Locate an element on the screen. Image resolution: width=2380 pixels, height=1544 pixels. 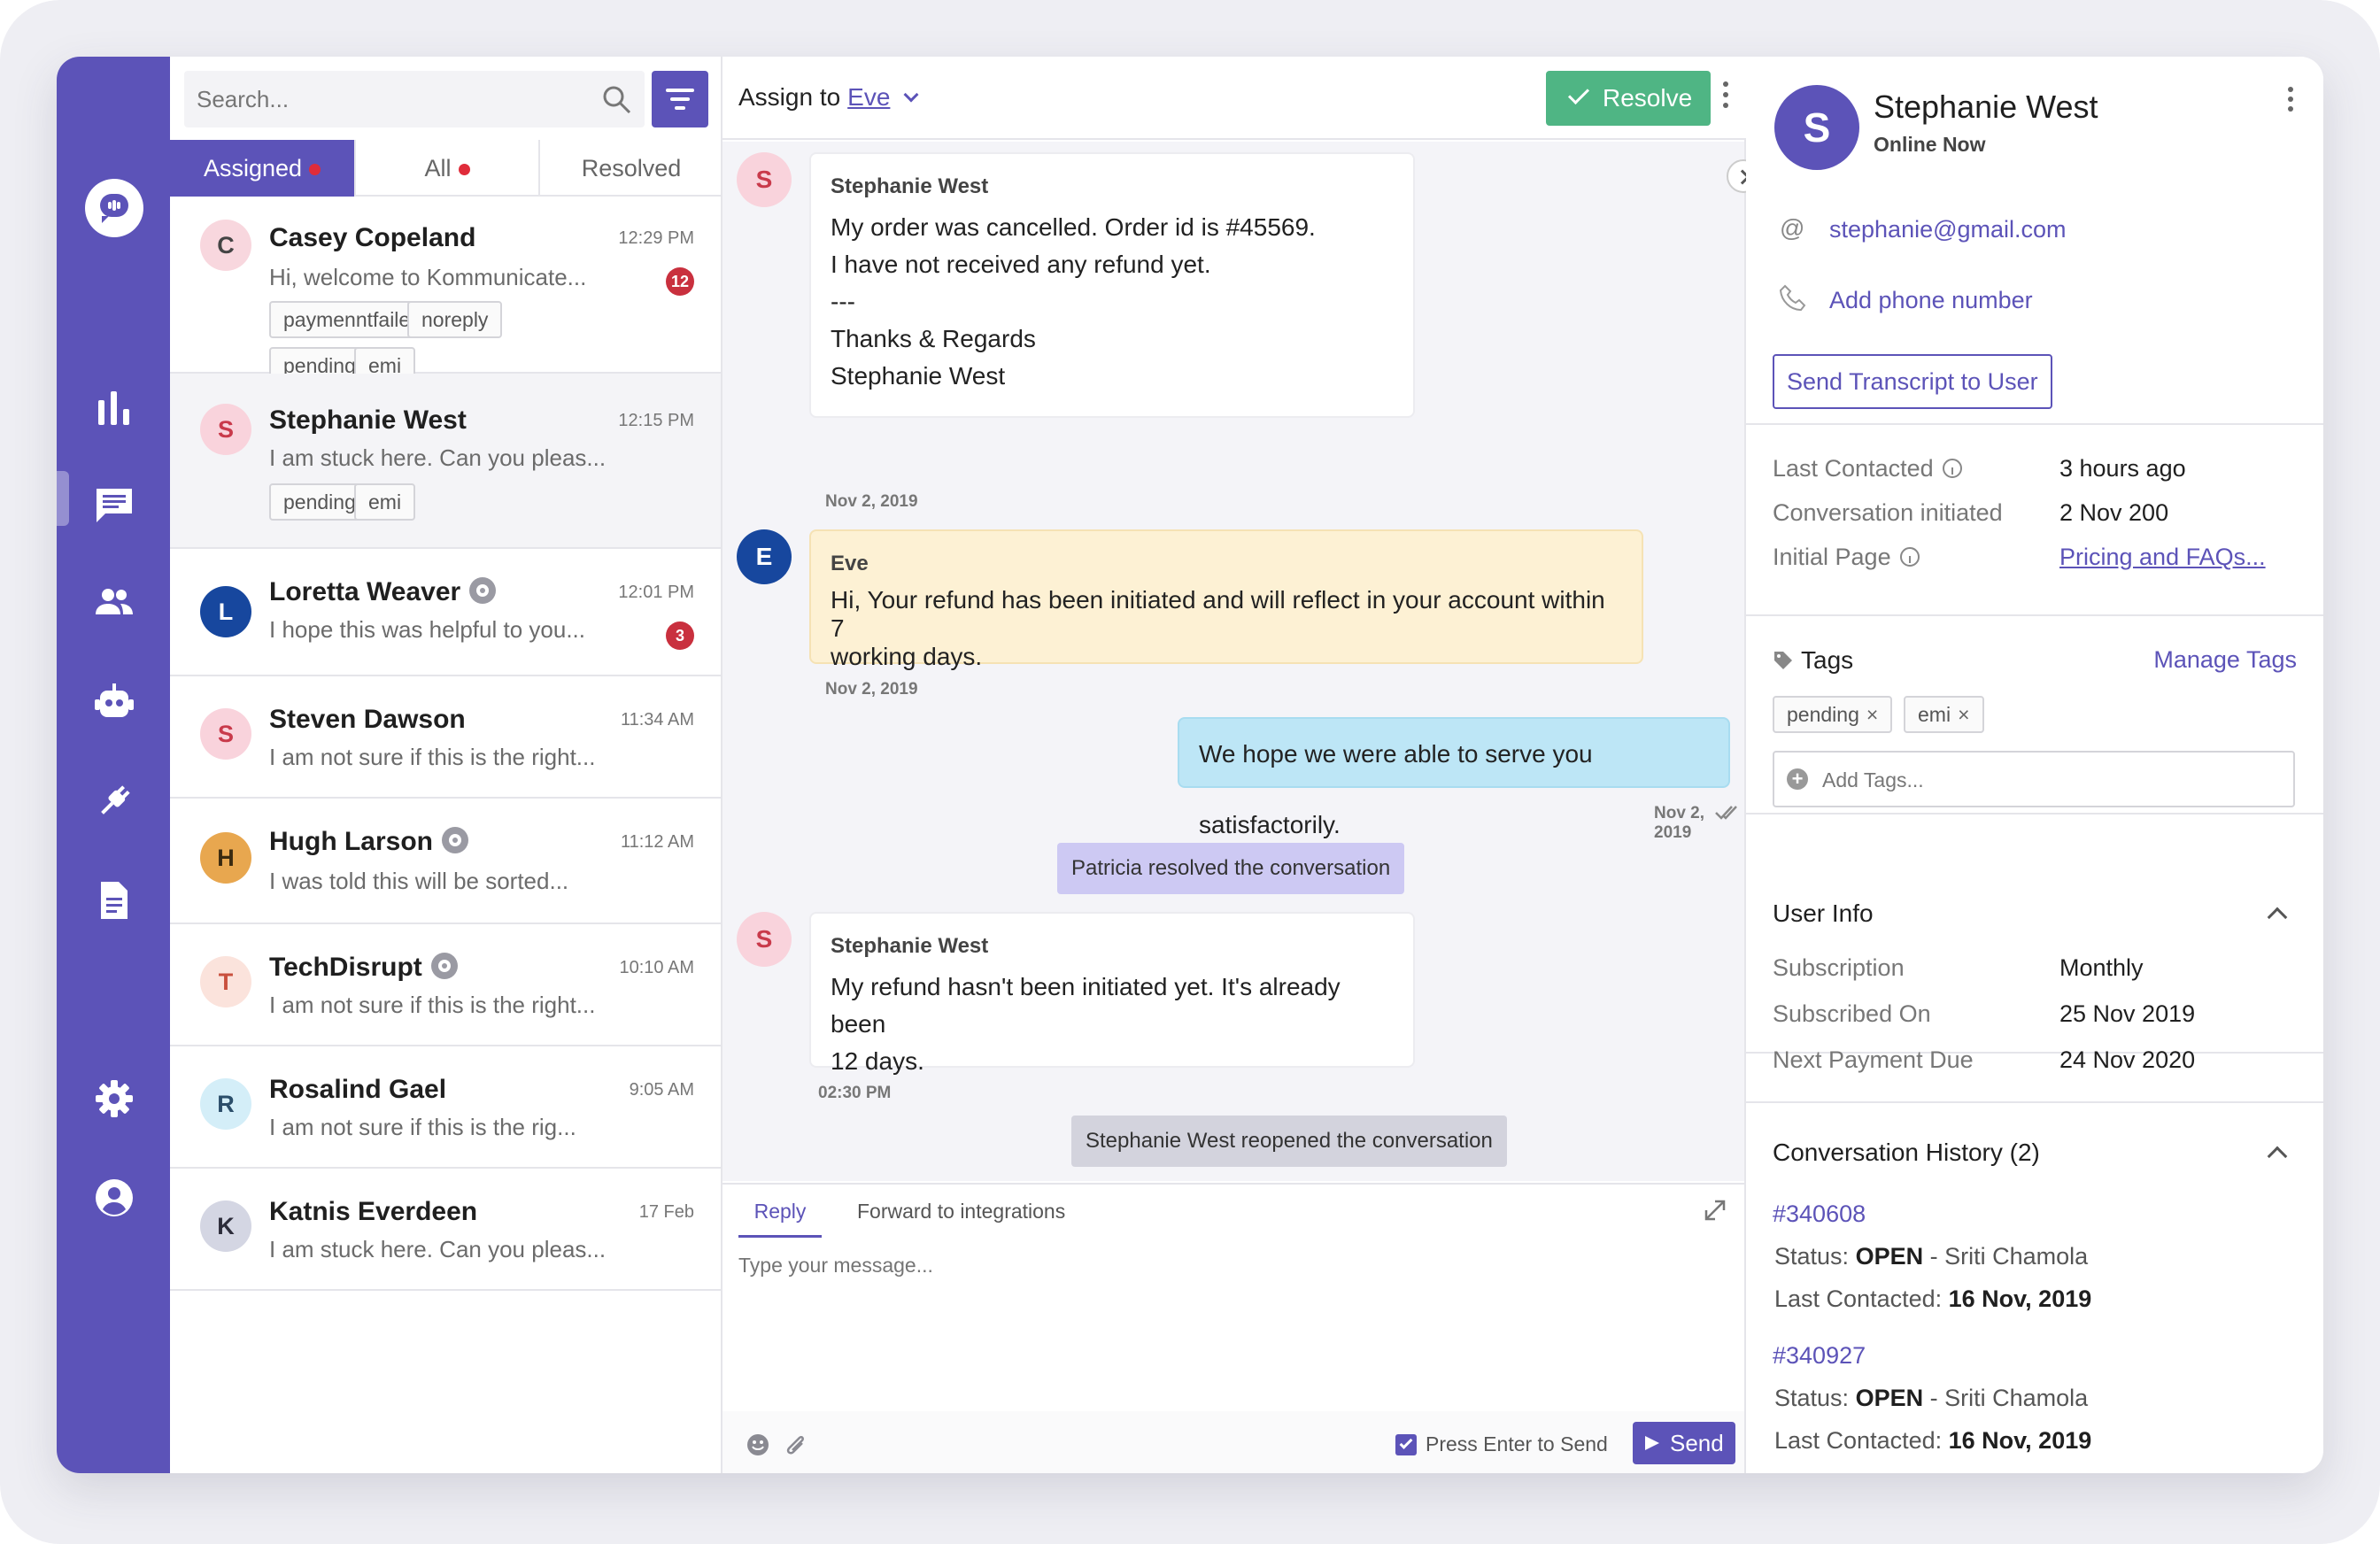
detail-label: Last Contacted is located at coordinates (1867, 468).